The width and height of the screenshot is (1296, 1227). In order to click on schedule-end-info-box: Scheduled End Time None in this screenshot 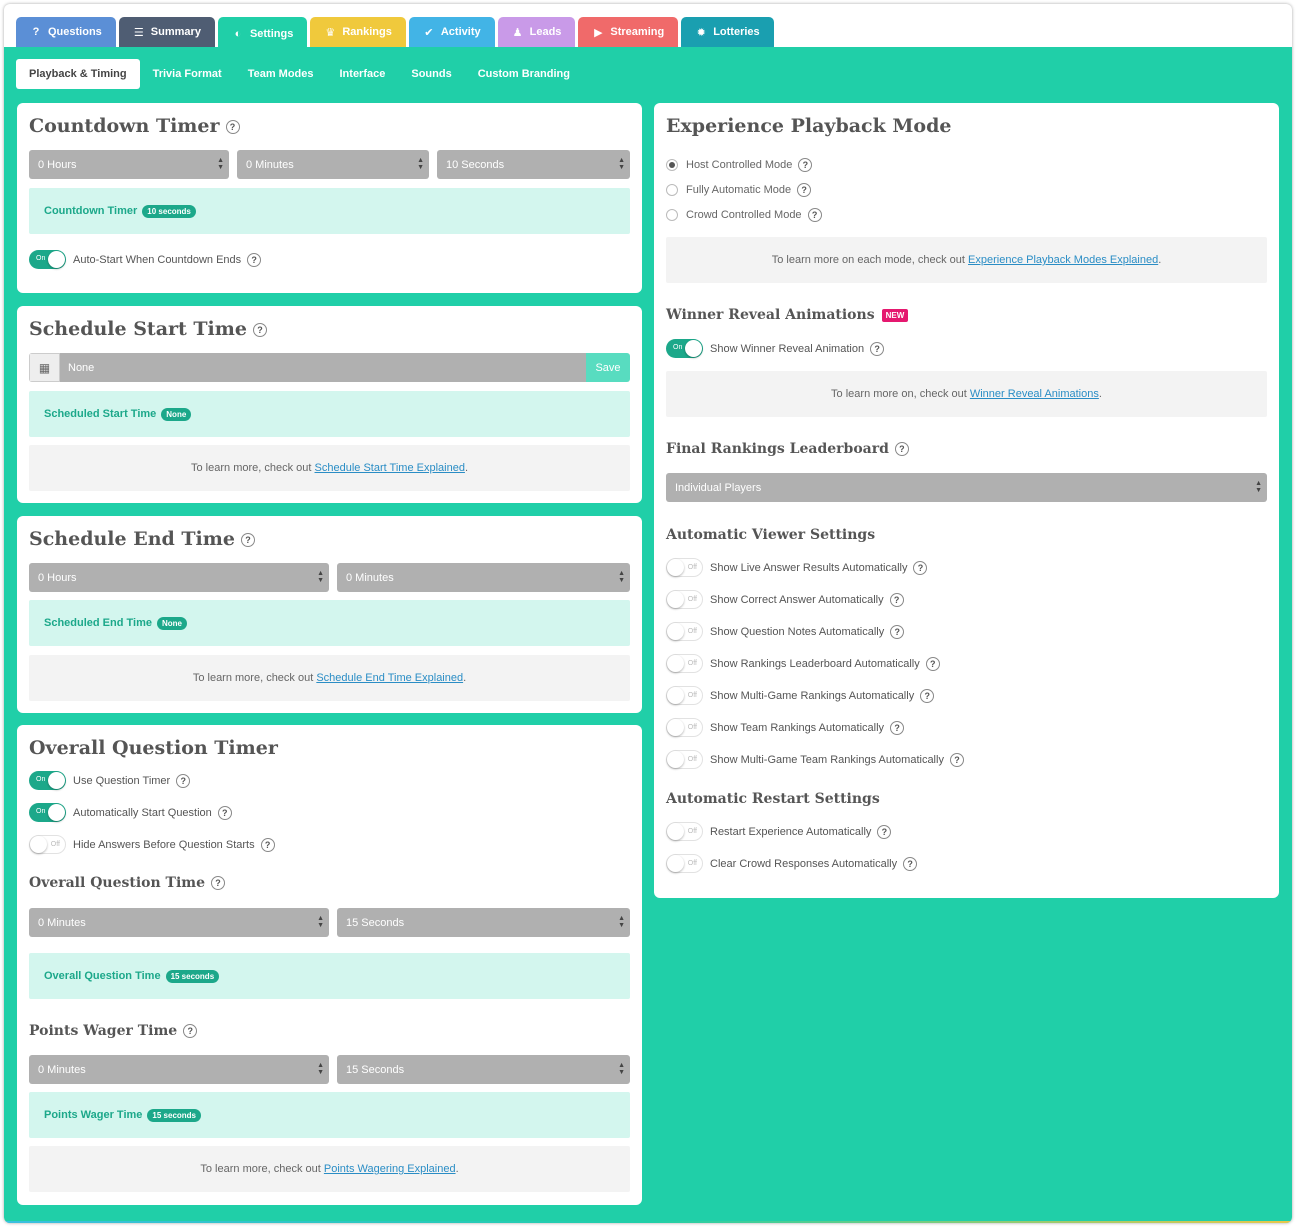, I will do `click(329, 623)`.